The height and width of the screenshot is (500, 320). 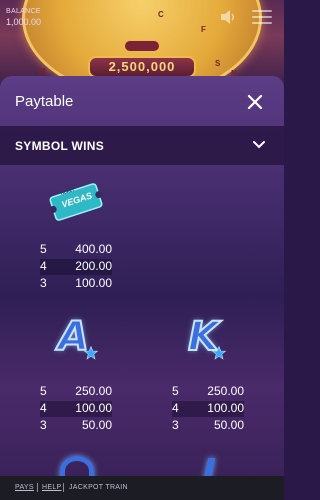 I want to click on wheel-letter: C, so click(x=161, y=14).